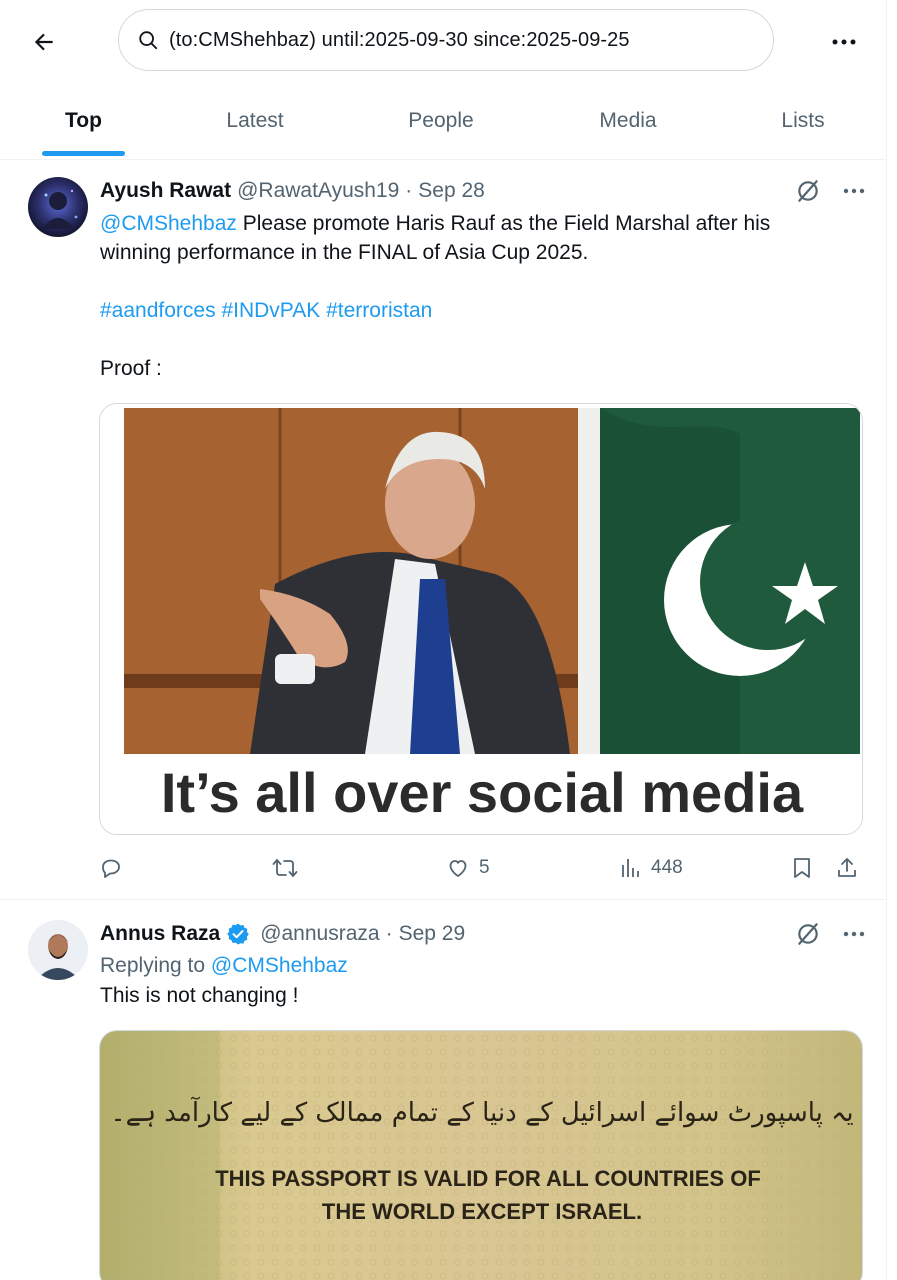 This screenshot has height=1280, width=897. What do you see at coordinates (279, 965) in the screenshot?
I see `replying-to-link: @CMShehbaz` at bounding box center [279, 965].